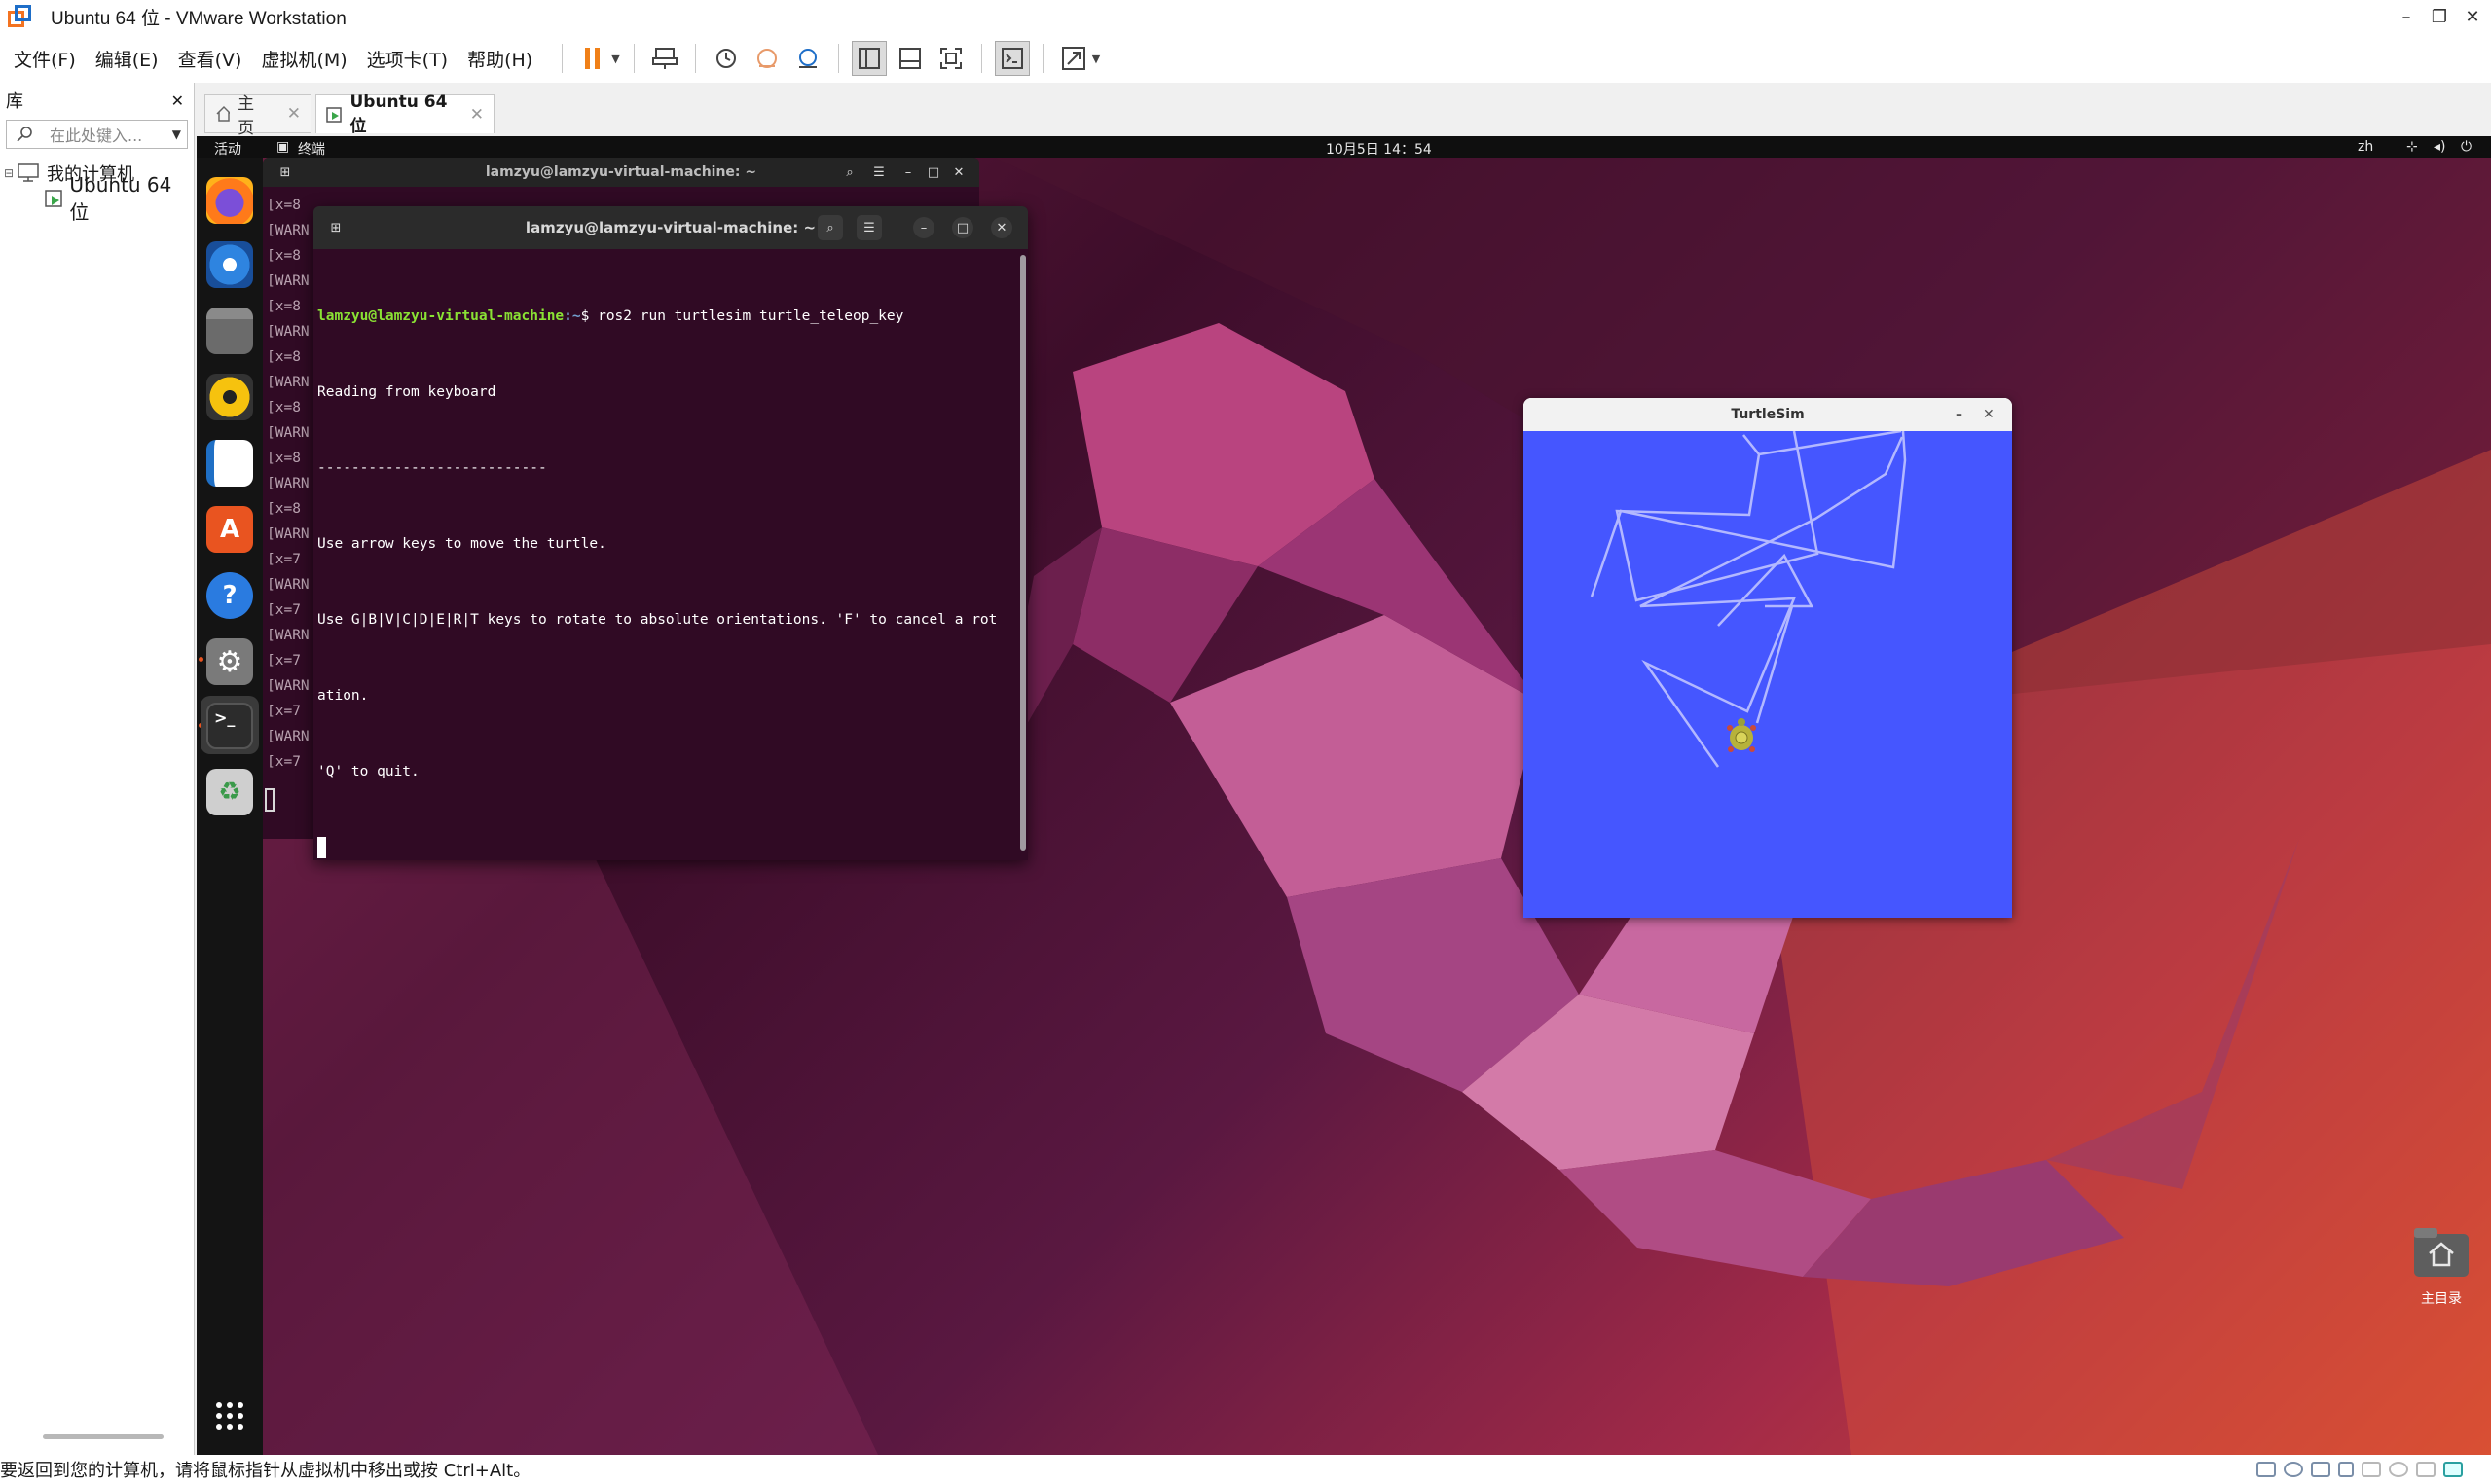 Image resolution: width=2491 pixels, height=1484 pixels. Describe the element at coordinates (767, 59) in the screenshot. I see `revert-icon` at that location.